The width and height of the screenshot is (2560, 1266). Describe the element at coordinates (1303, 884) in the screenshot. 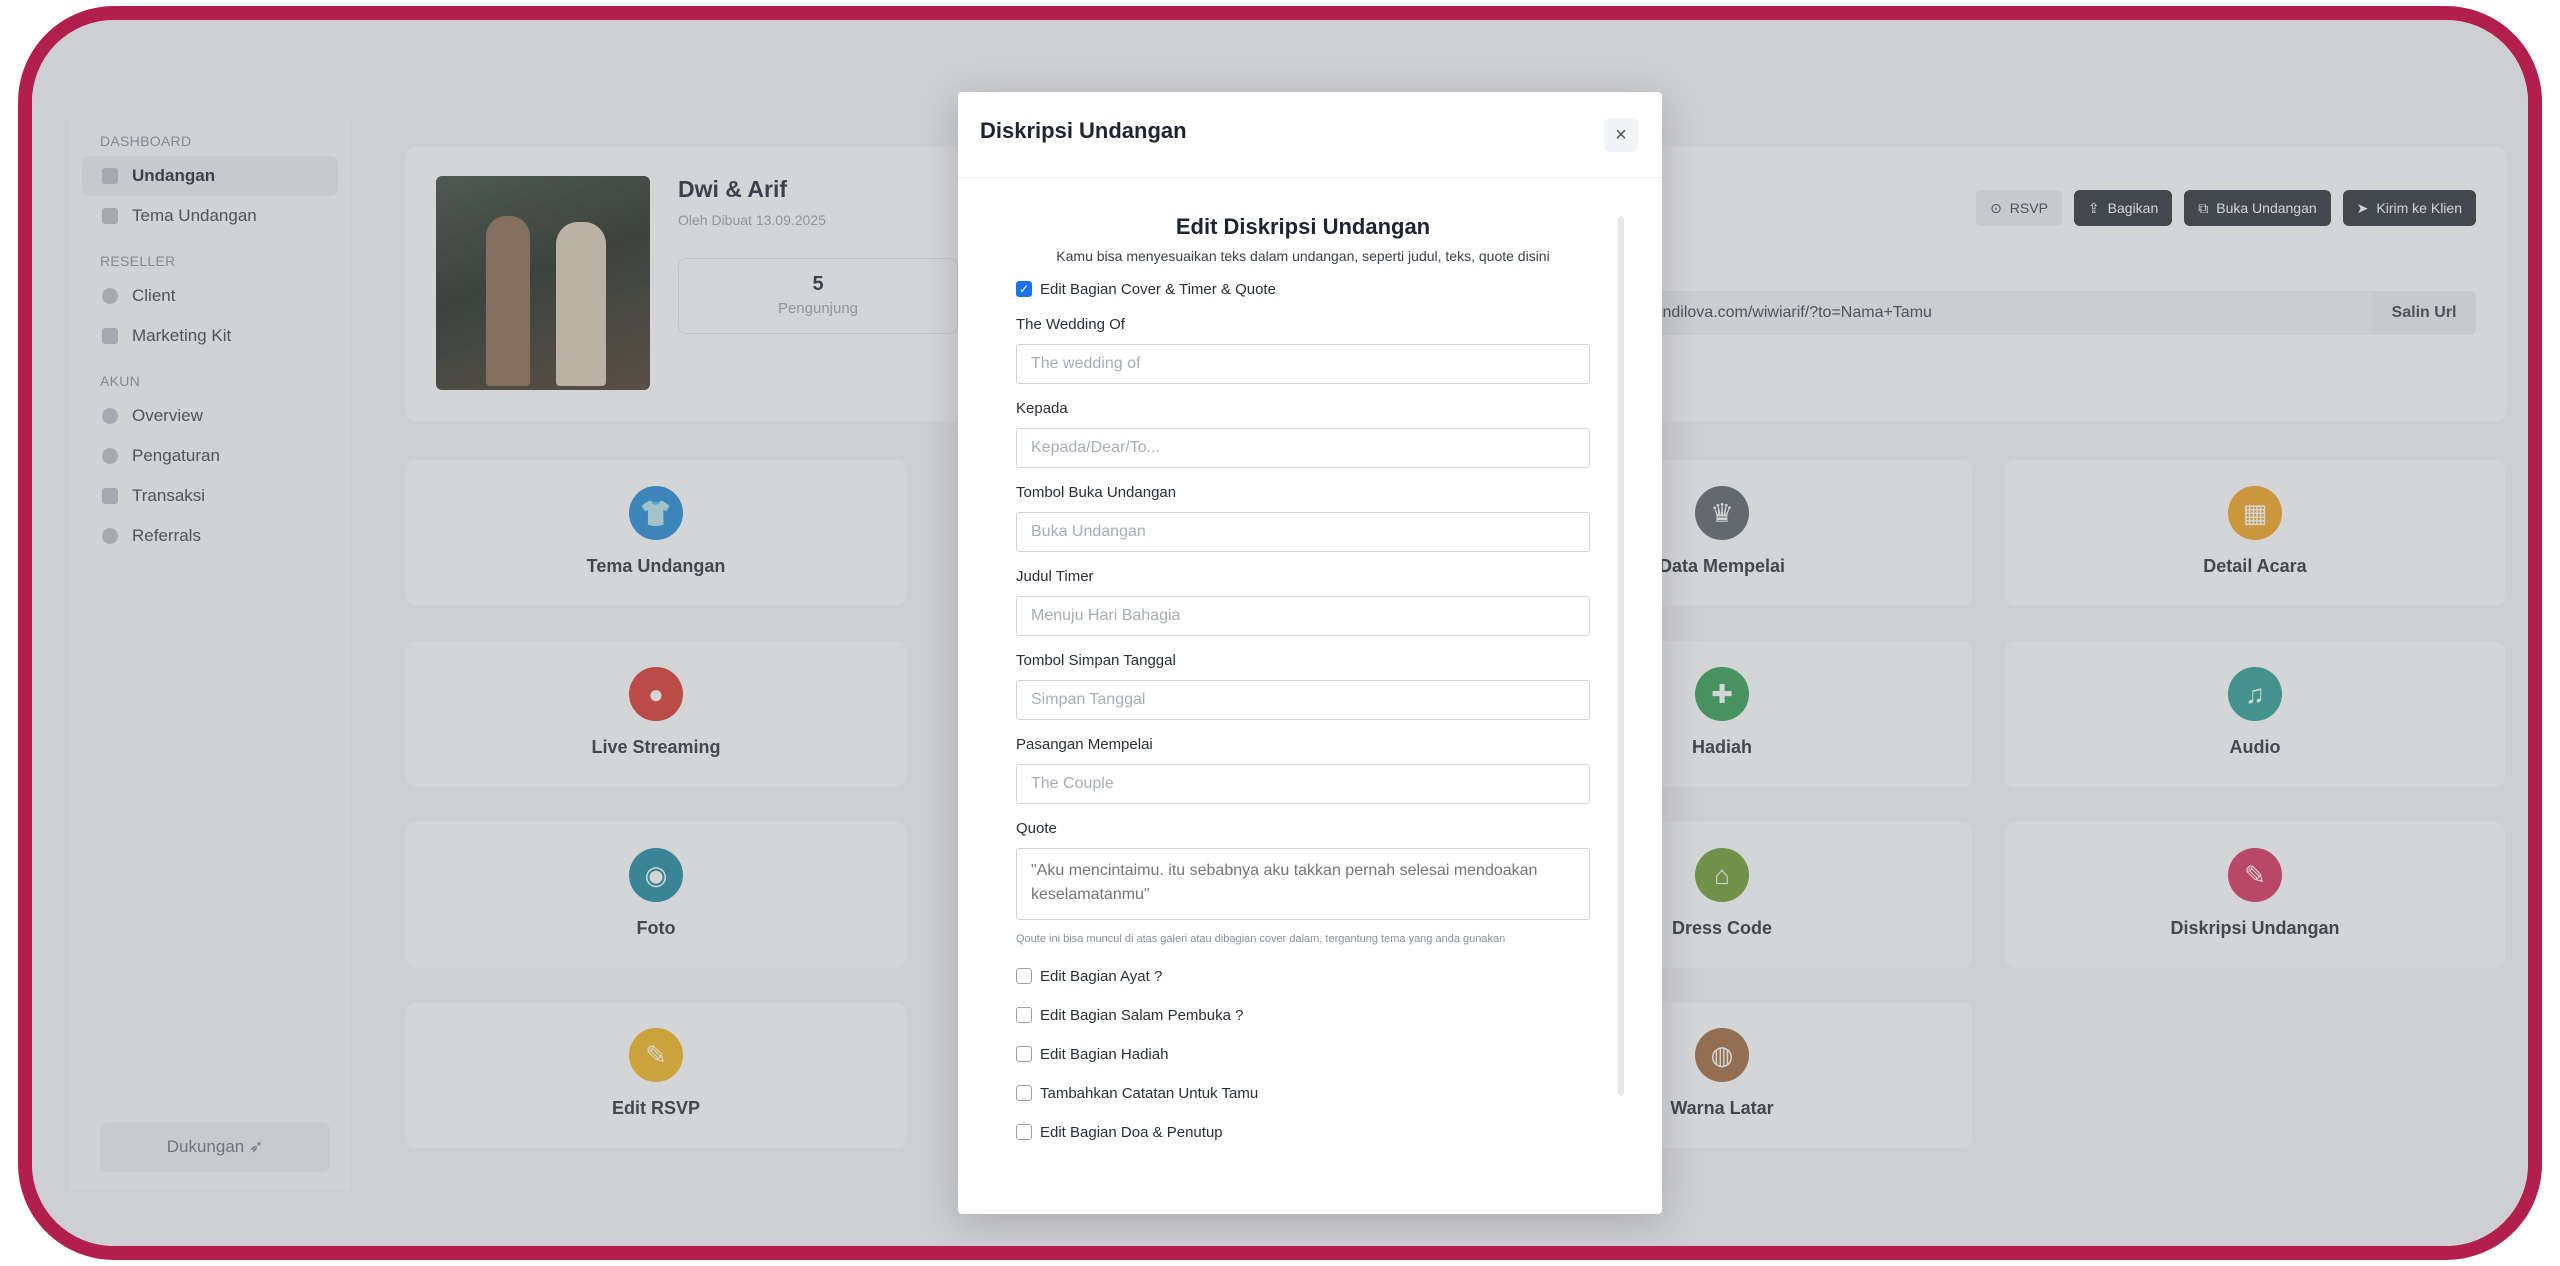

I see `quote-textarea` at that location.